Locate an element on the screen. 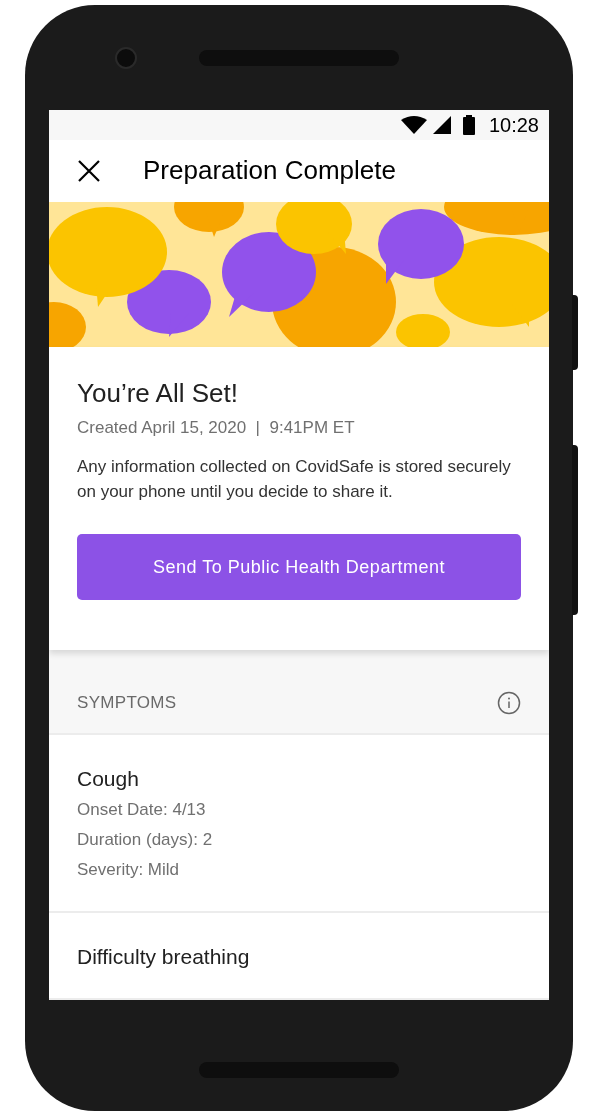 The width and height of the screenshot is (591, 1118). battery-icon is located at coordinates (468, 125).